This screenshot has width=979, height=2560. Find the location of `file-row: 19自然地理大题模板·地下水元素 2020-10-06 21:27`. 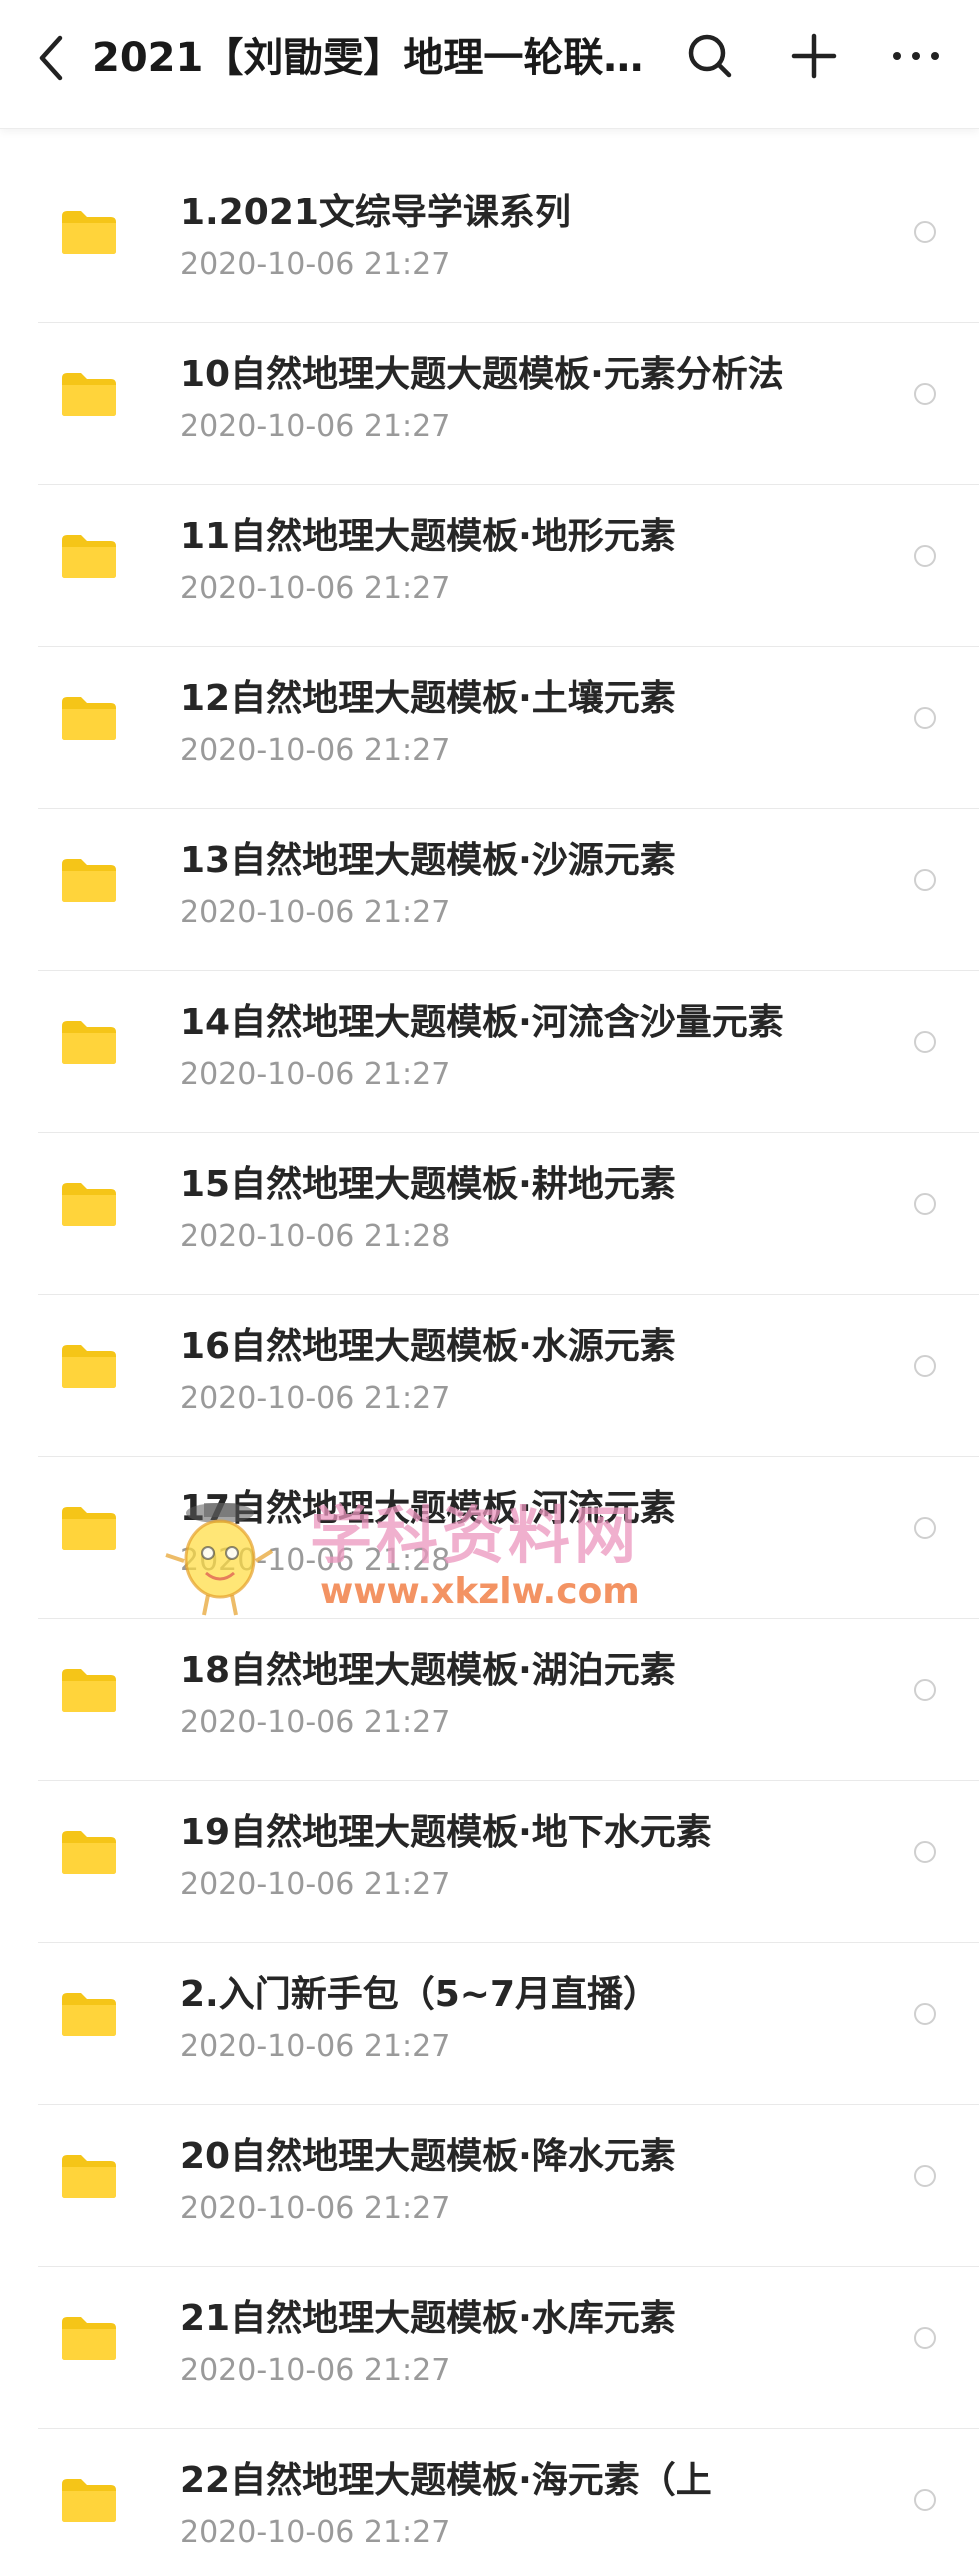

file-row: 19自然地理大题模板·地下水元素 2020-10-06 21:27 is located at coordinates (489, 1862).